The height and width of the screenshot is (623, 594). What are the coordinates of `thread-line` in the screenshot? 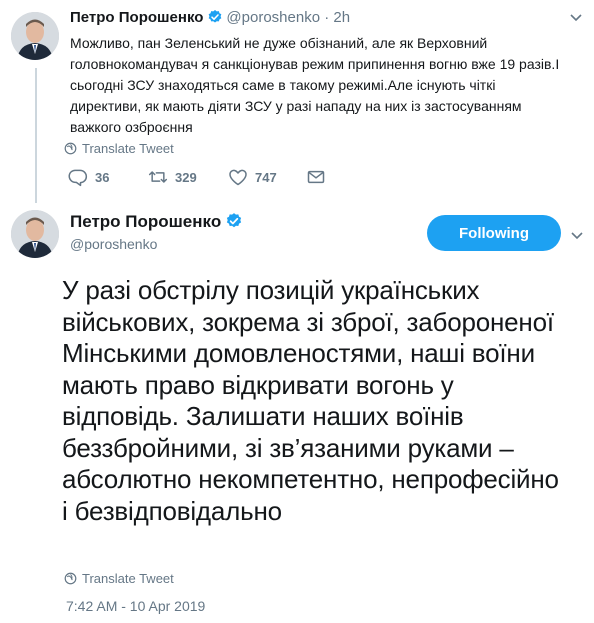 It's located at (36, 135).